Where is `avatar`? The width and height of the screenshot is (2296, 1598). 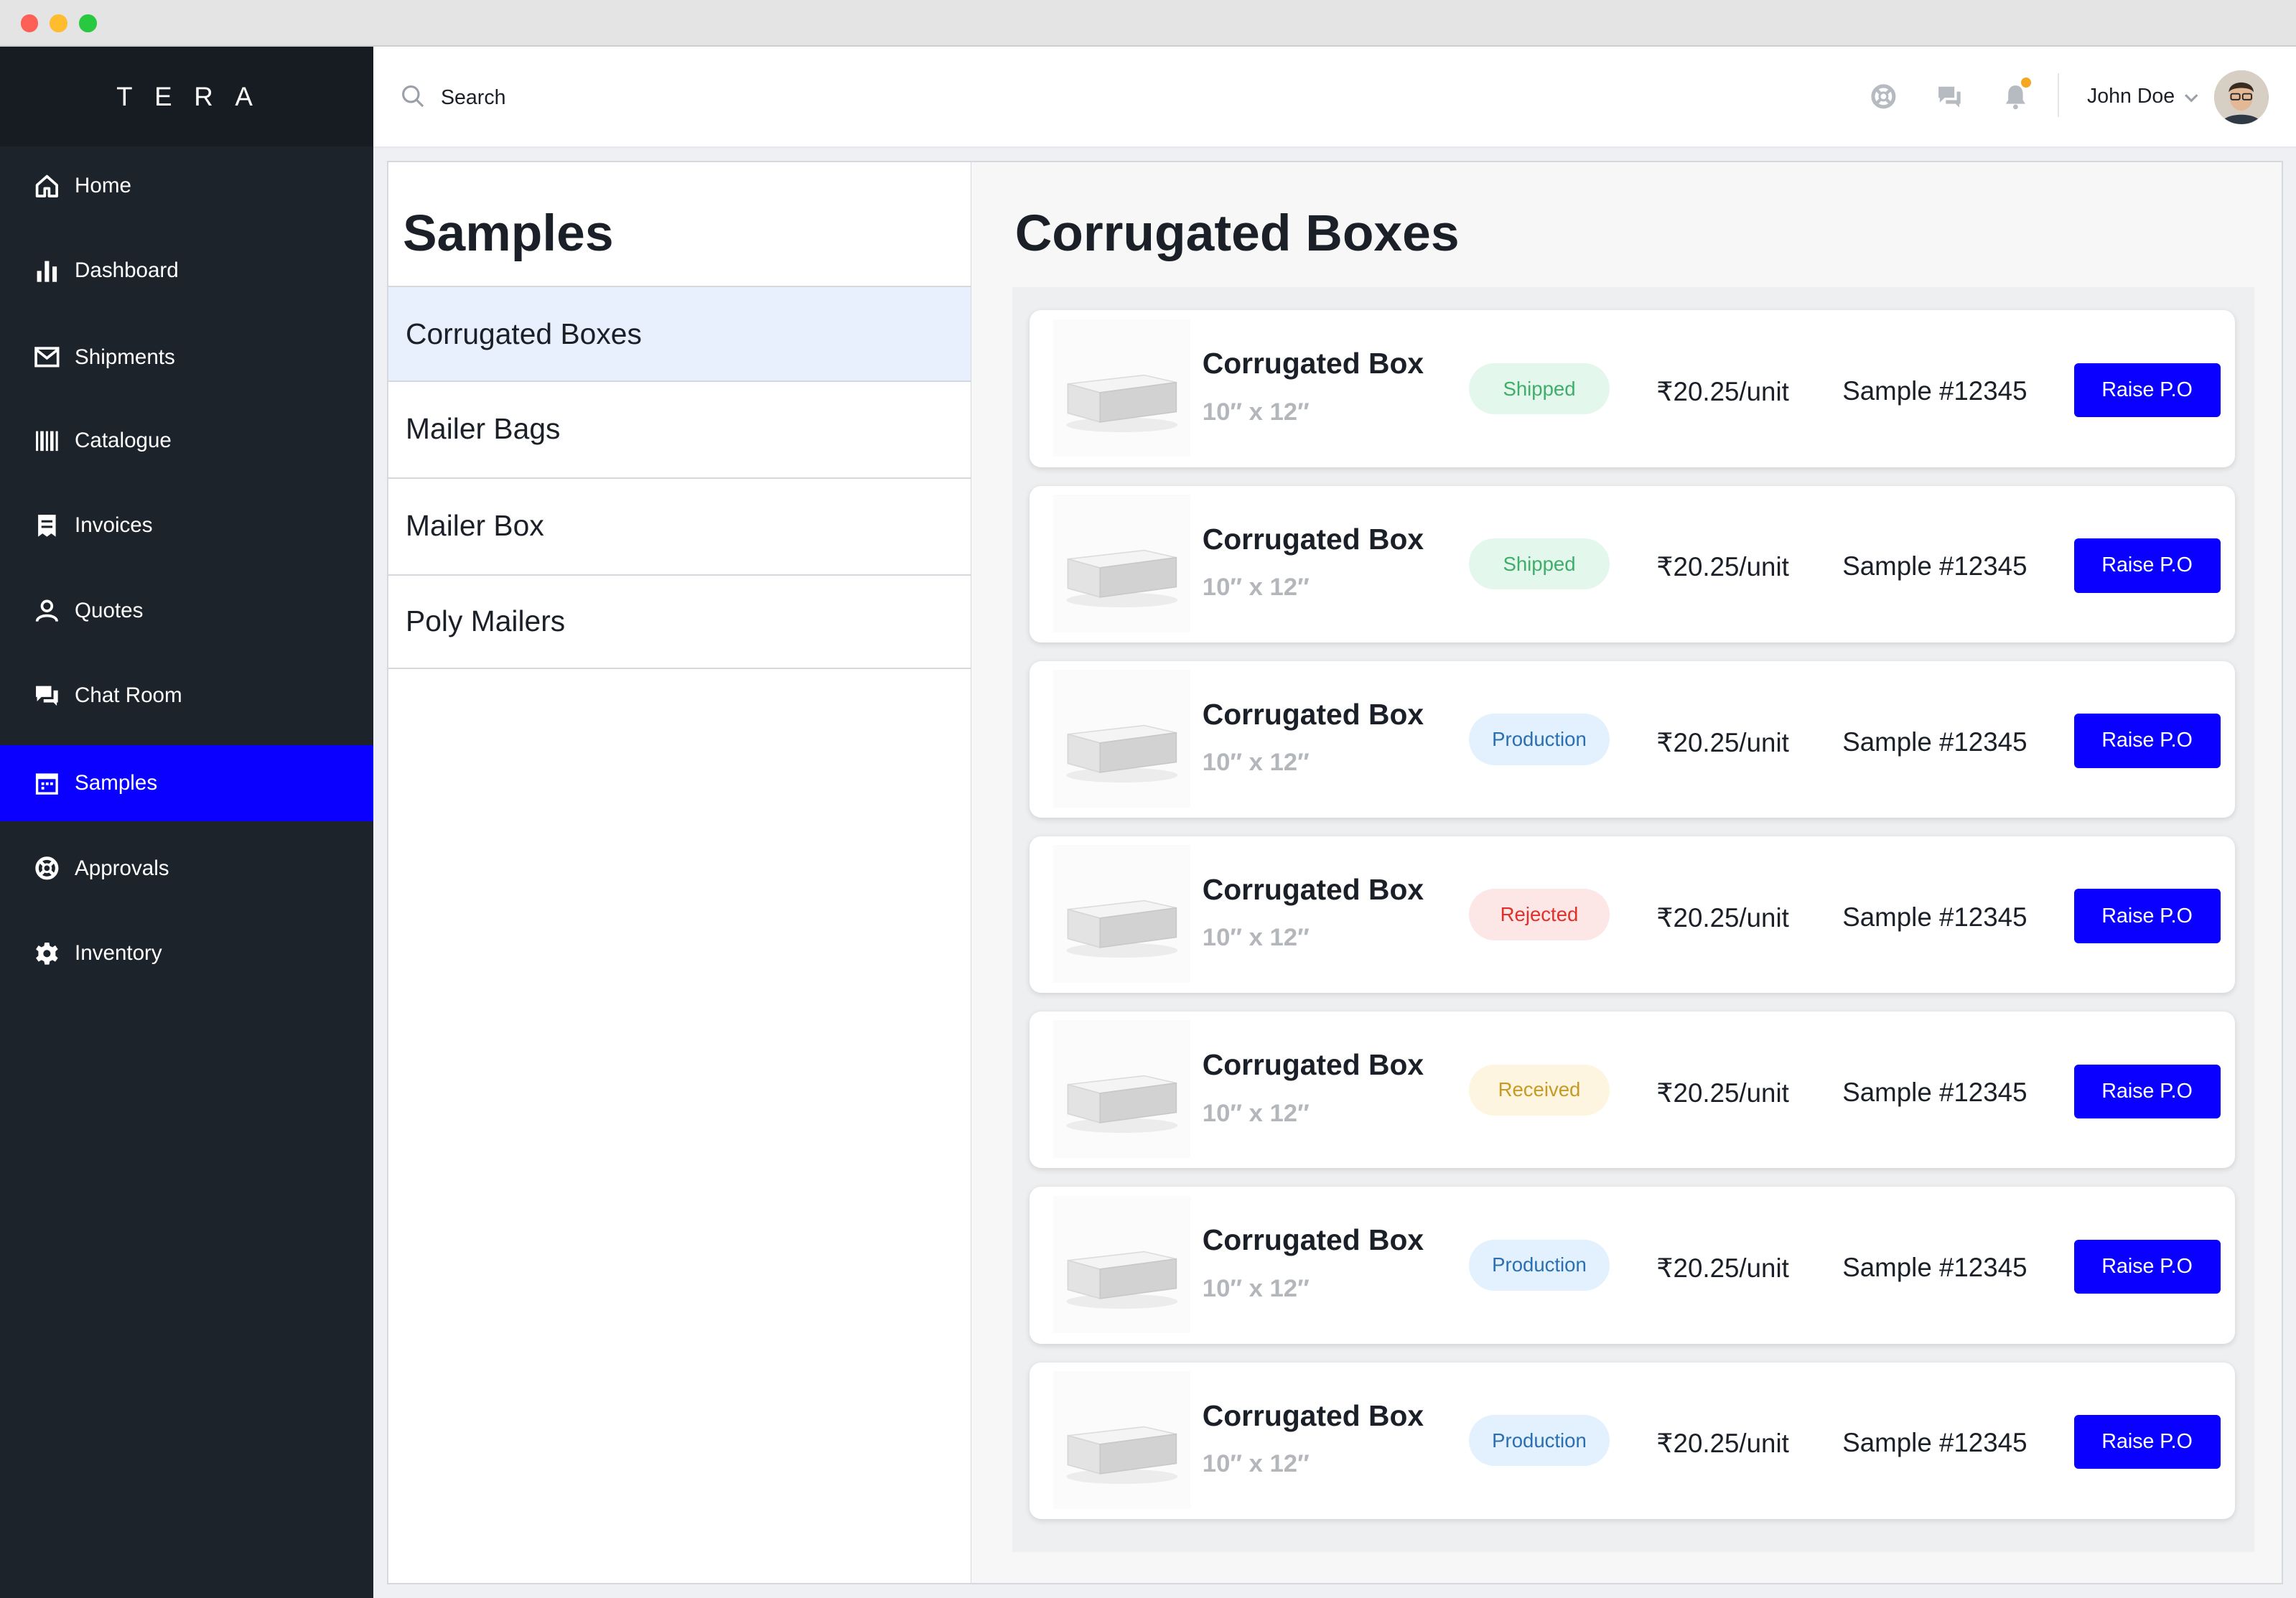 avatar is located at coordinates (2241, 97).